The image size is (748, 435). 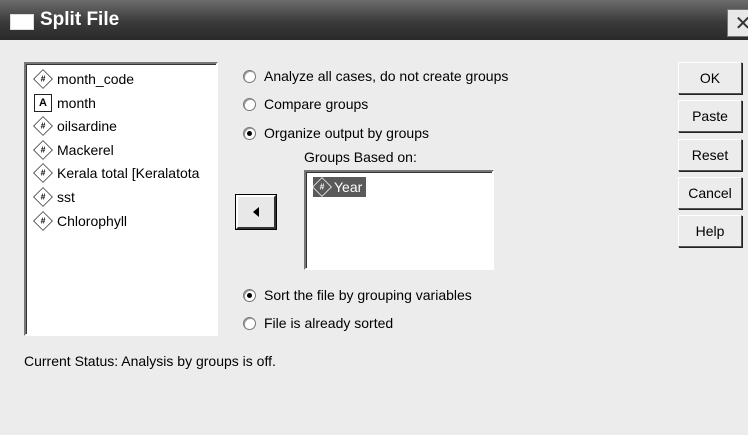 I want to click on radio-already-sorted: File is already sorted, so click(x=318, y=323).